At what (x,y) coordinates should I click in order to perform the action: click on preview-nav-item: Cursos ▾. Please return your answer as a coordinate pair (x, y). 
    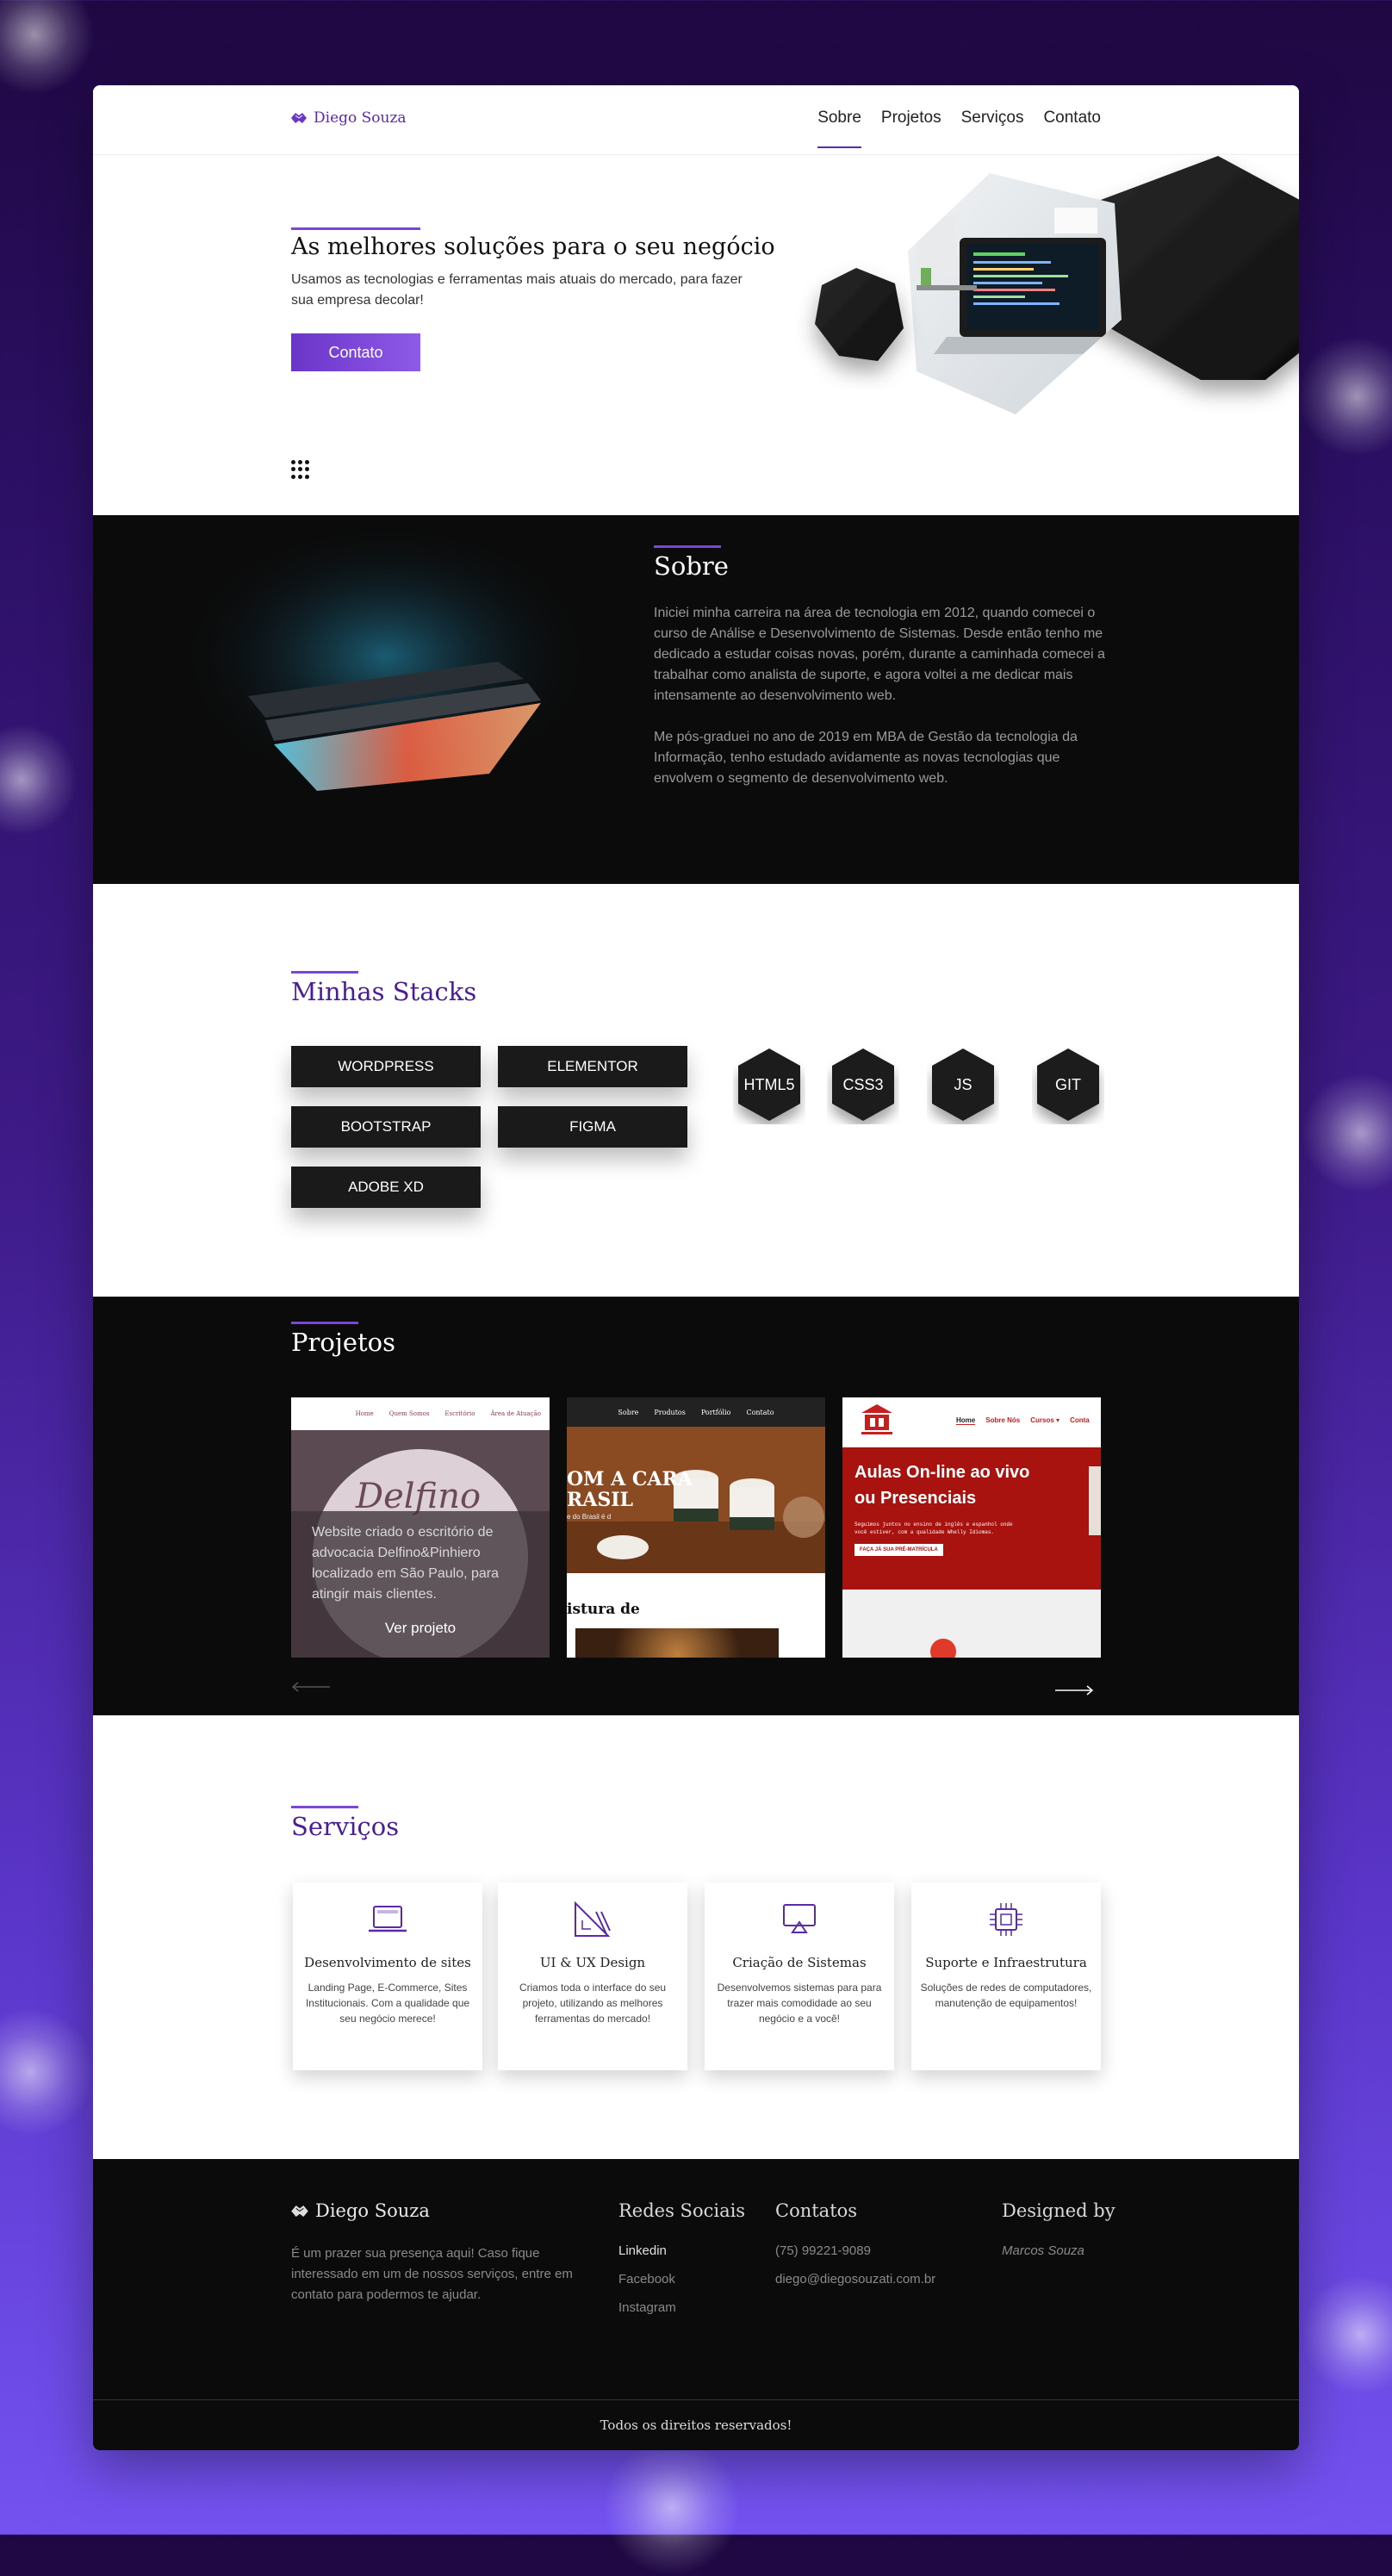
    Looking at the image, I should click on (1045, 1420).